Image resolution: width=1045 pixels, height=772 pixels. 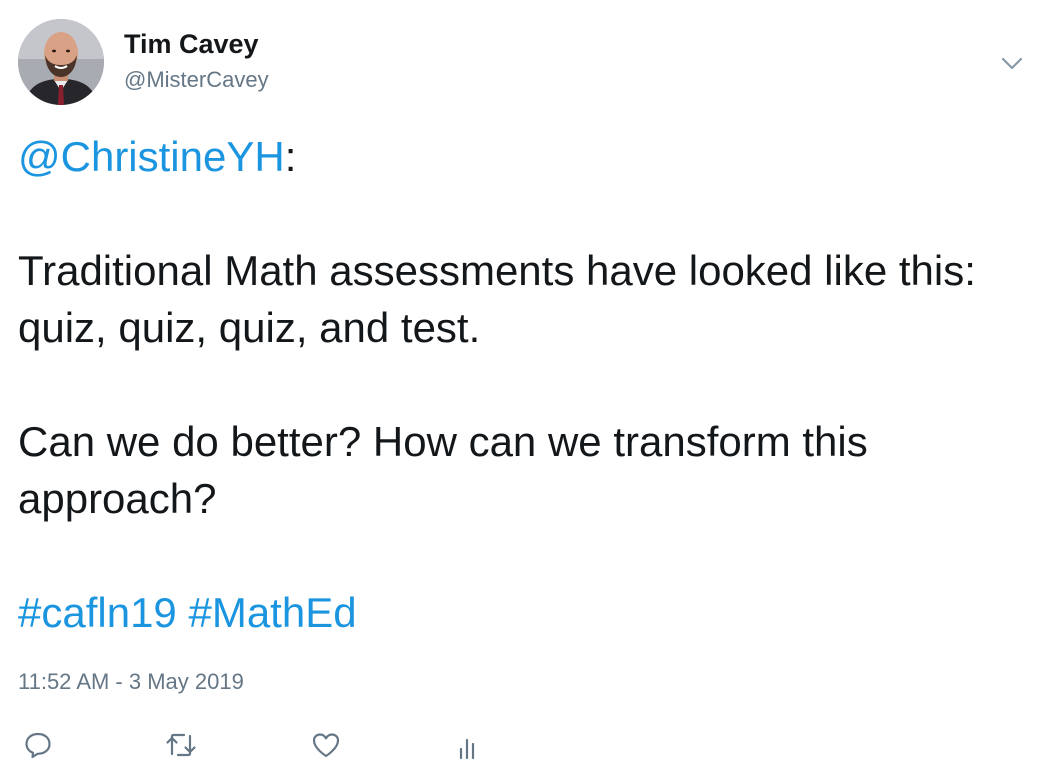 I want to click on mention-suffix: :, so click(x=290, y=156).